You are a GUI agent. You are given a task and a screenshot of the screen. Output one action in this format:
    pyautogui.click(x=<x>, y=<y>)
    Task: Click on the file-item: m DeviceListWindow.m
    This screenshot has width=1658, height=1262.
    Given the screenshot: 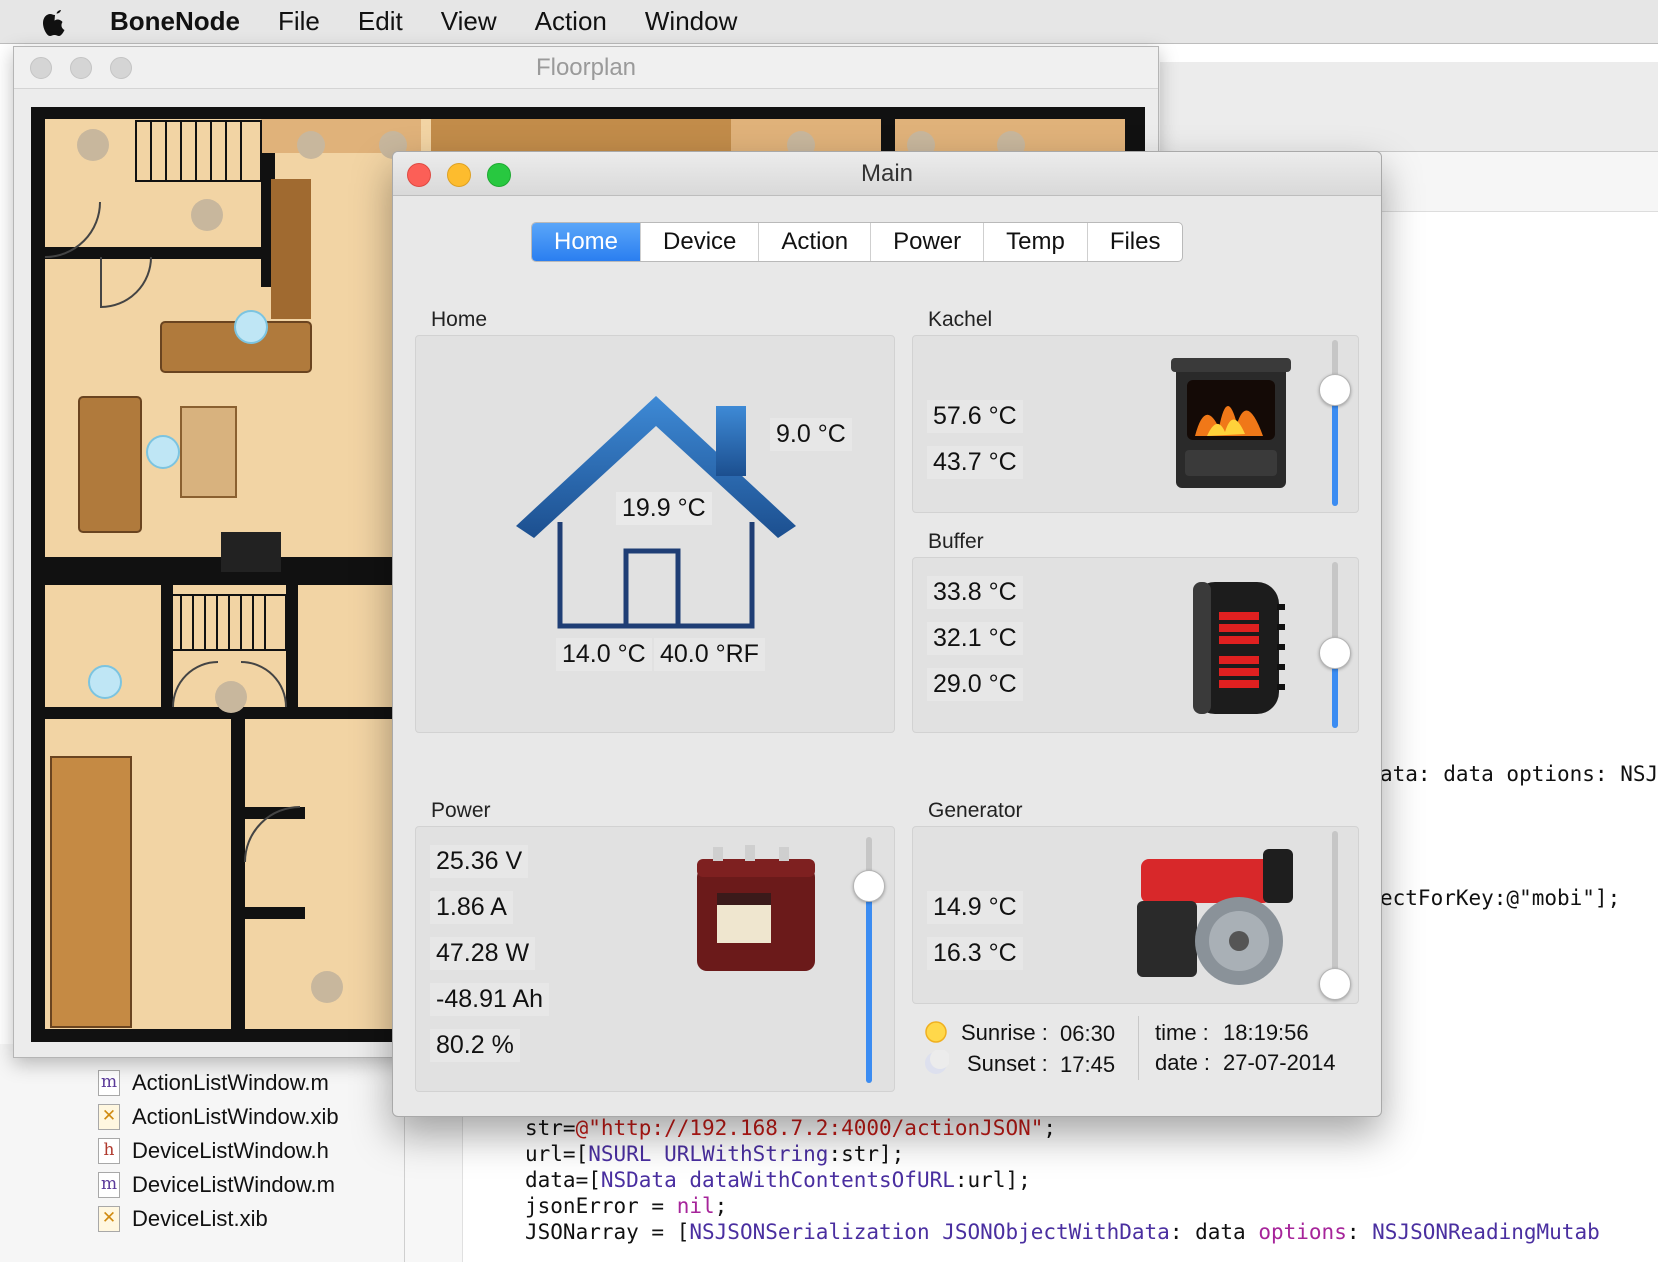 What is the action you would take?
    pyautogui.click(x=216, y=1185)
    